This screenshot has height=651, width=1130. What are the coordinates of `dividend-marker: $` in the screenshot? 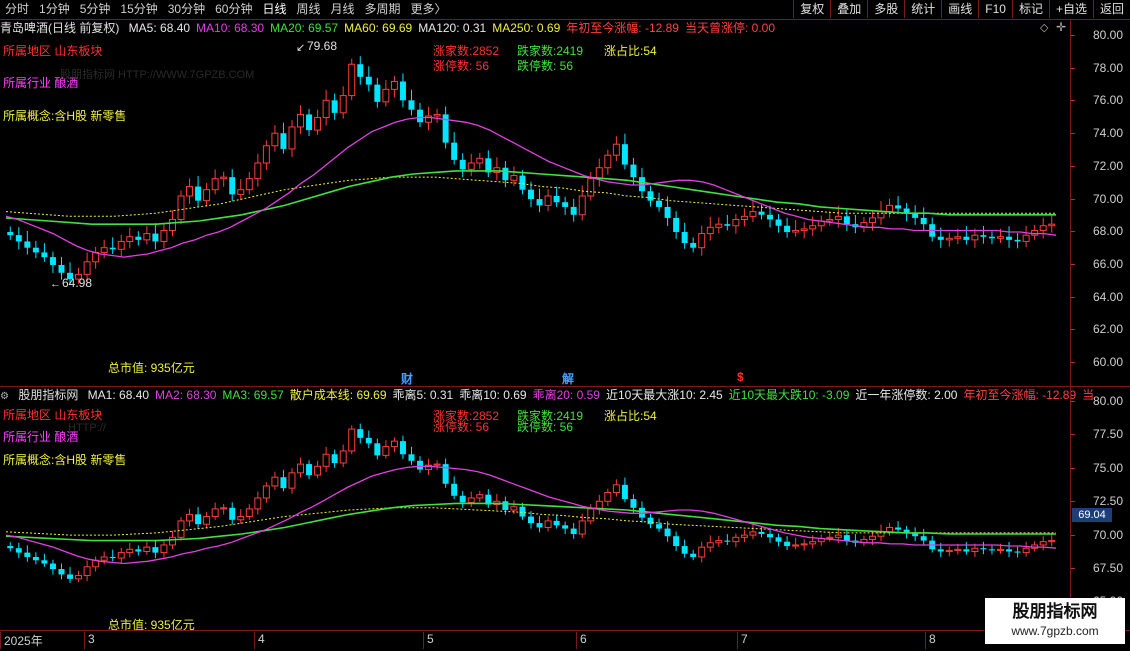 It's located at (740, 377).